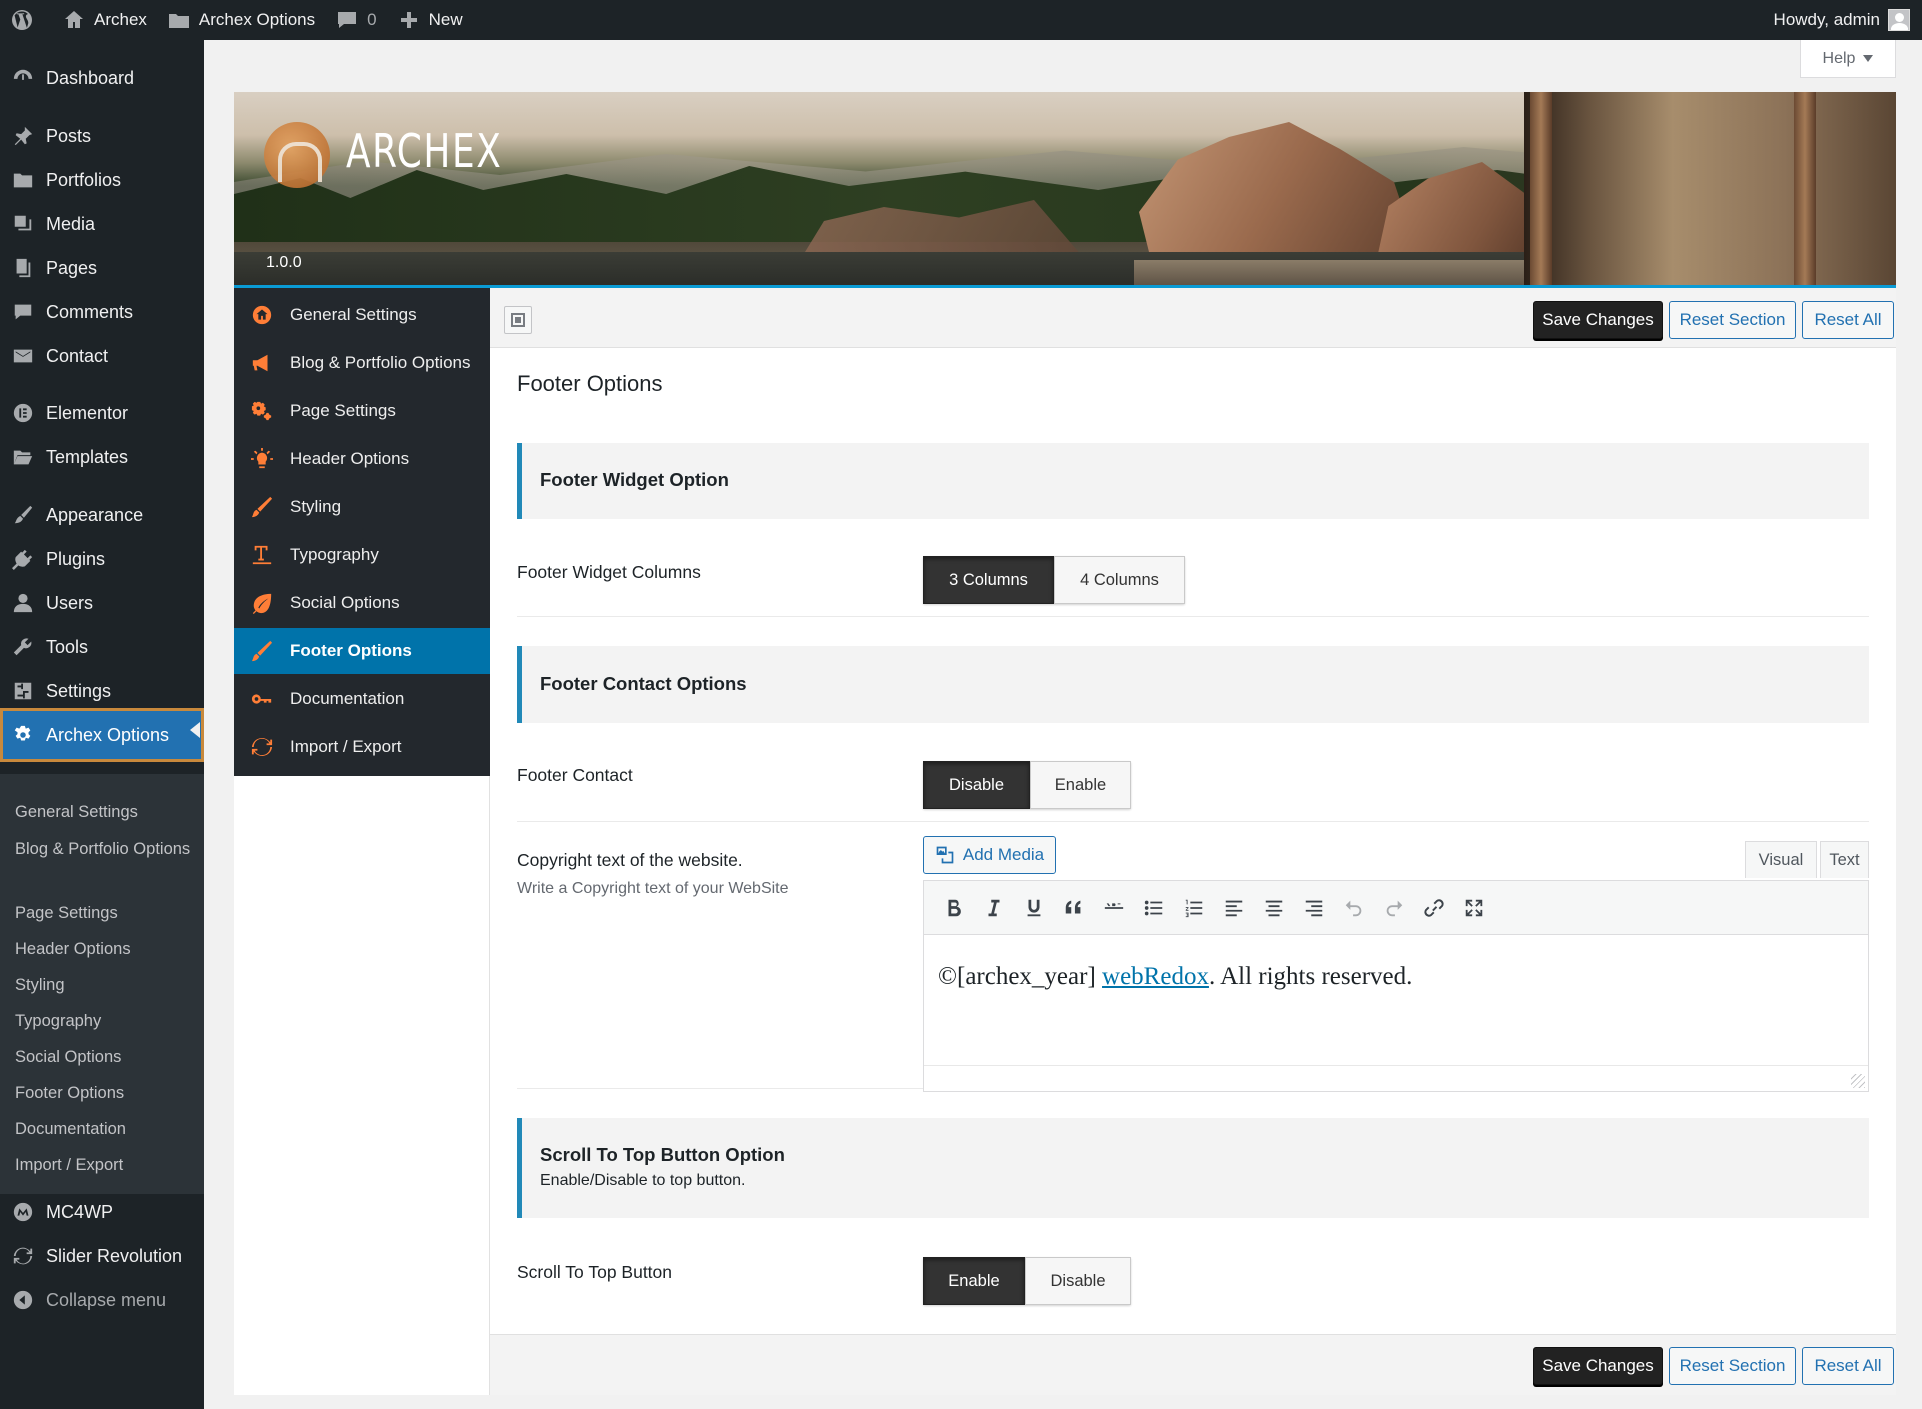  What do you see at coordinates (102, 559) in the screenshot?
I see `menu-plugins: Plugins` at bounding box center [102, 559].